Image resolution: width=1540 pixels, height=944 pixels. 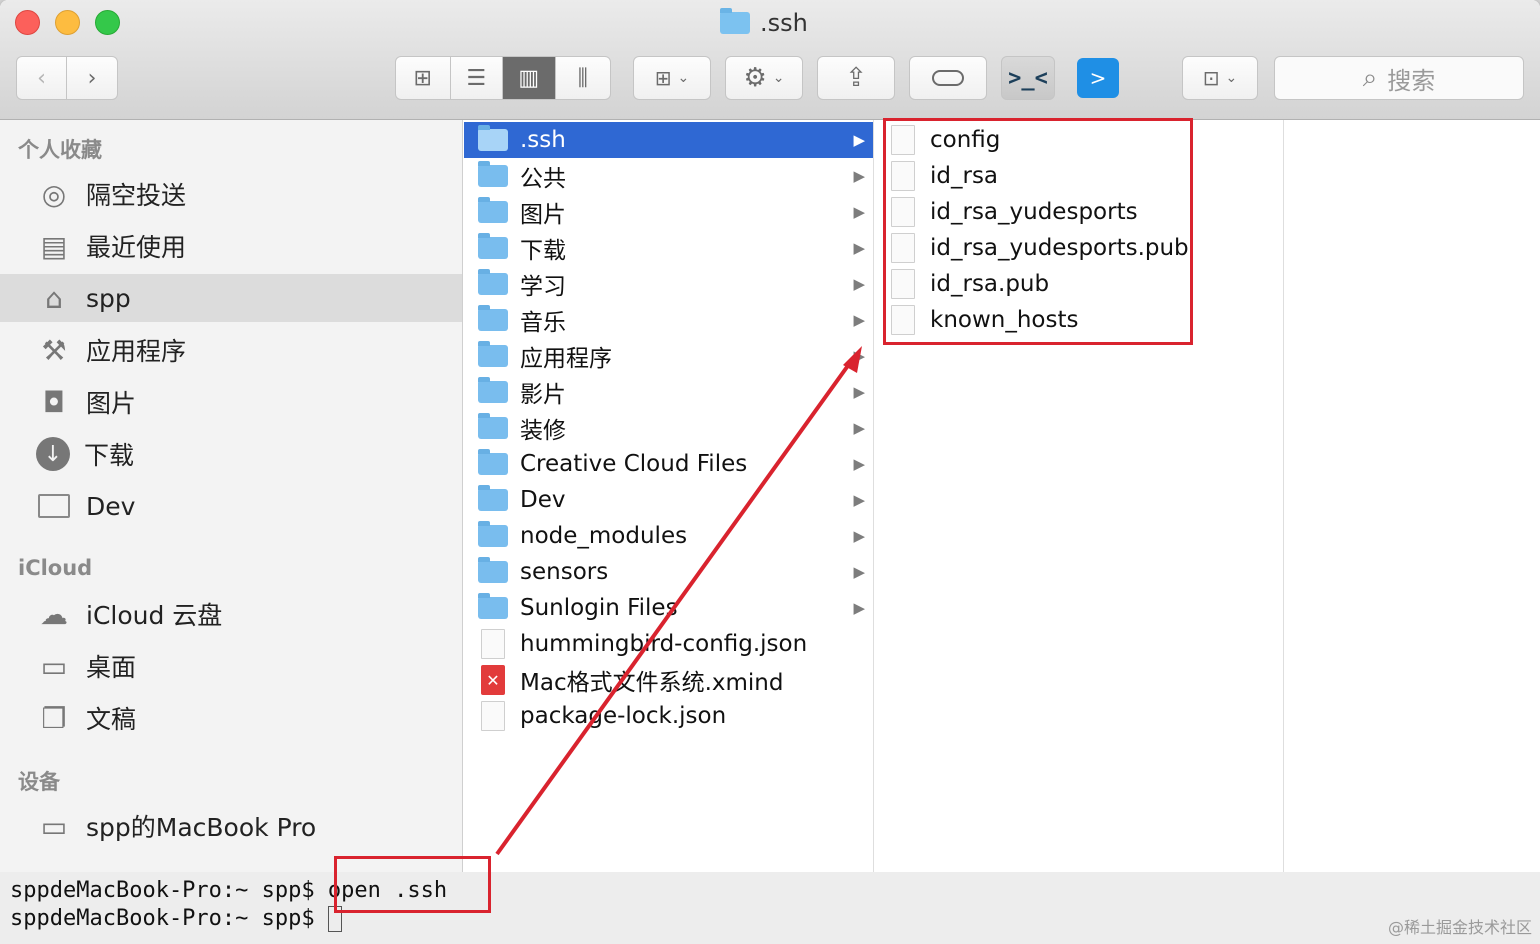 I want to click on sidebar-item-dev: Dev, so click(x=231, y=506).